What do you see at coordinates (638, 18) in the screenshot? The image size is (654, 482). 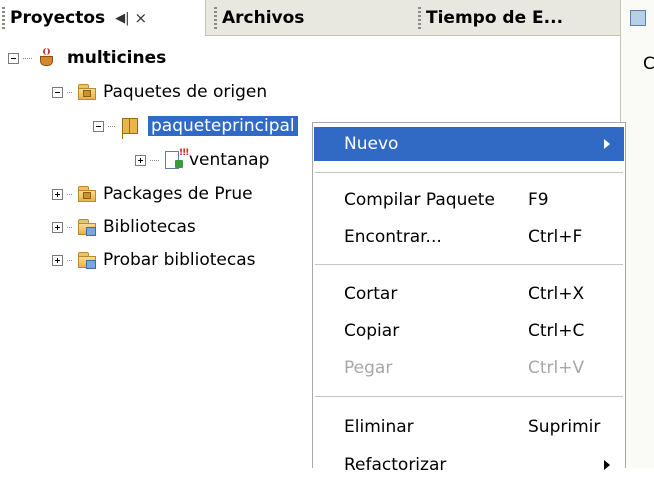 I see `editor-tab-icon` at bounding box center [638, 18].